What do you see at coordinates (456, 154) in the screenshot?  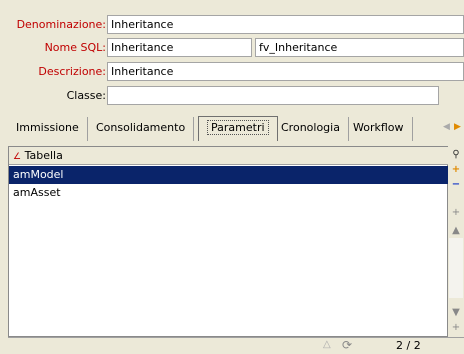 I see `search-icon: ⚲` at bounding box center [456, 154].